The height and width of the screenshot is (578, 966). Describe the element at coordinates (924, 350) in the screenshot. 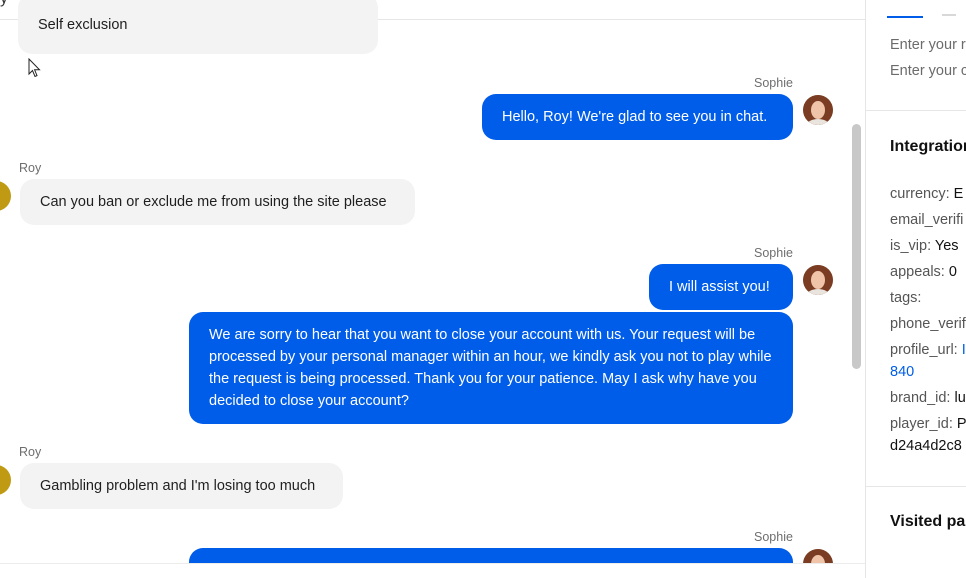

I see `field-key: profile_url:` at that location.